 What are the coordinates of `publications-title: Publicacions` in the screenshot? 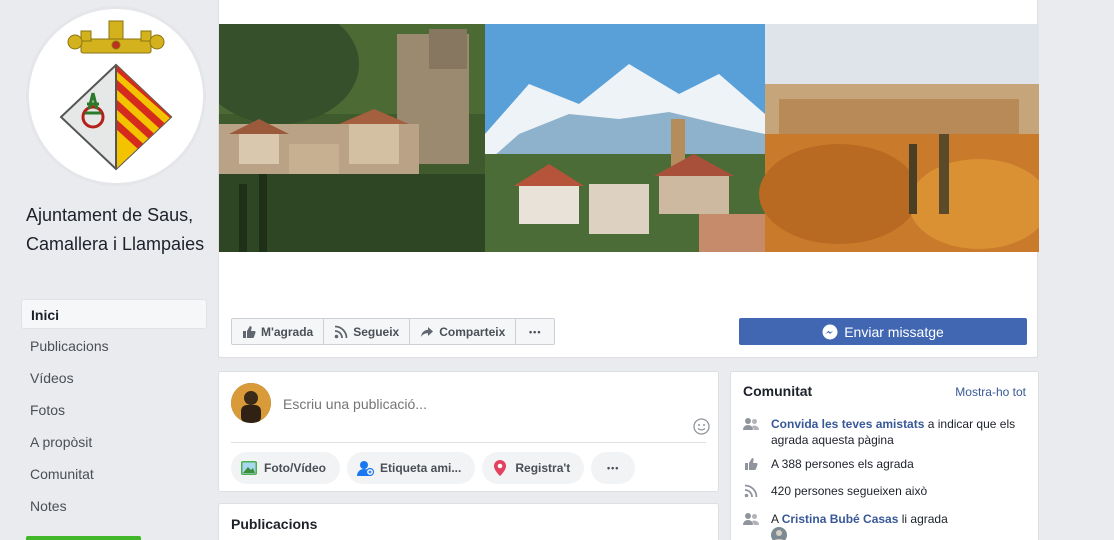 It's located at (274, 524).